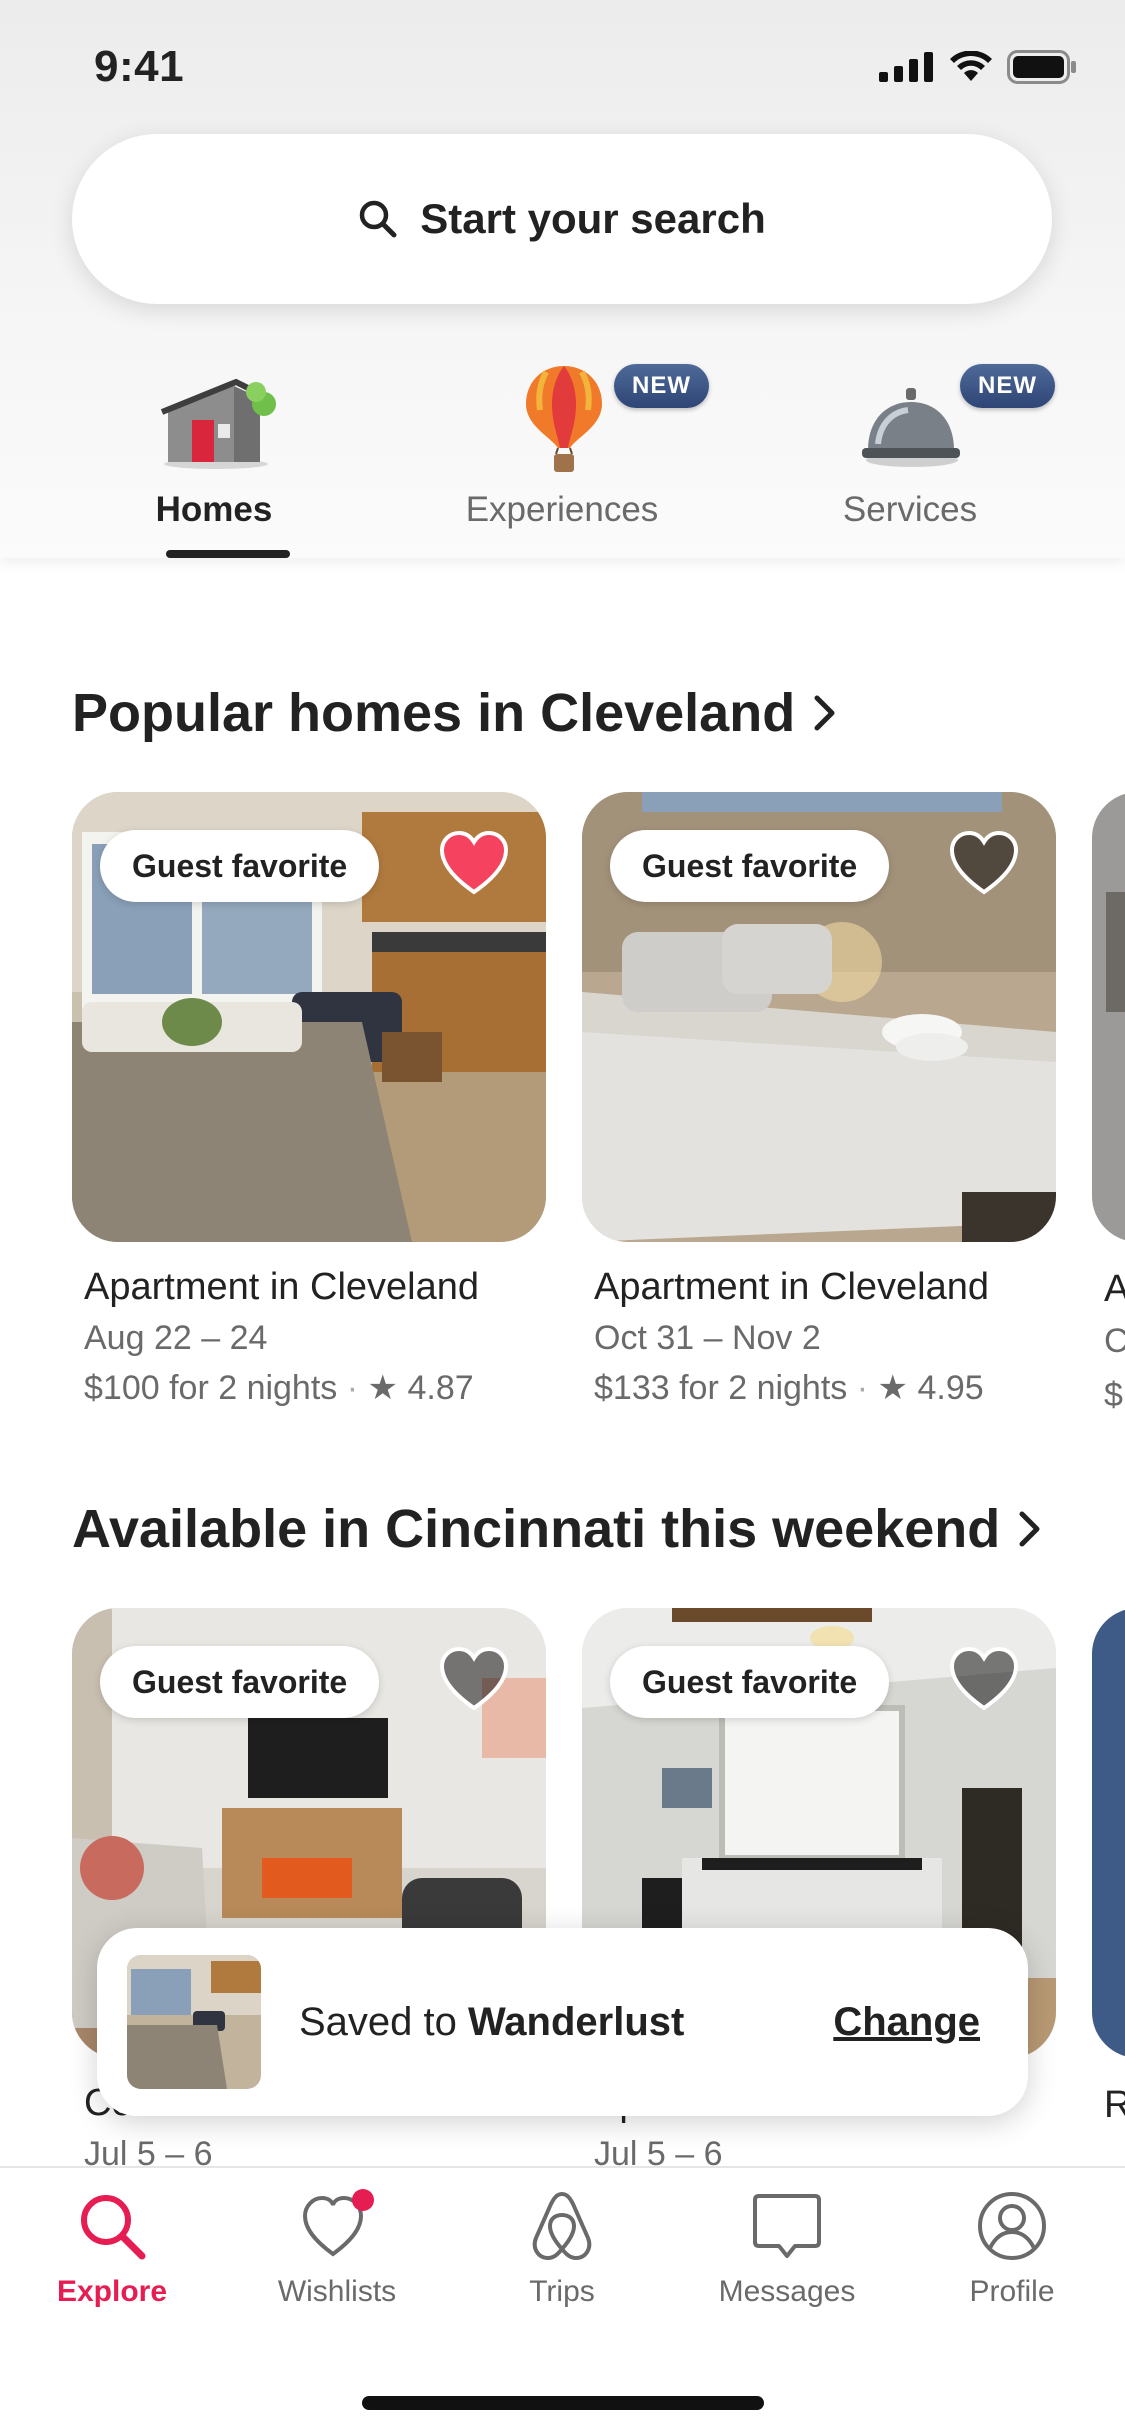 Image resolution: width=1125 pixels, height=2436 pixels. Describe the element at coordinates (434, 713) in the screenshot. I see `section-title-text: Popular homes in Cleveland` at that location.